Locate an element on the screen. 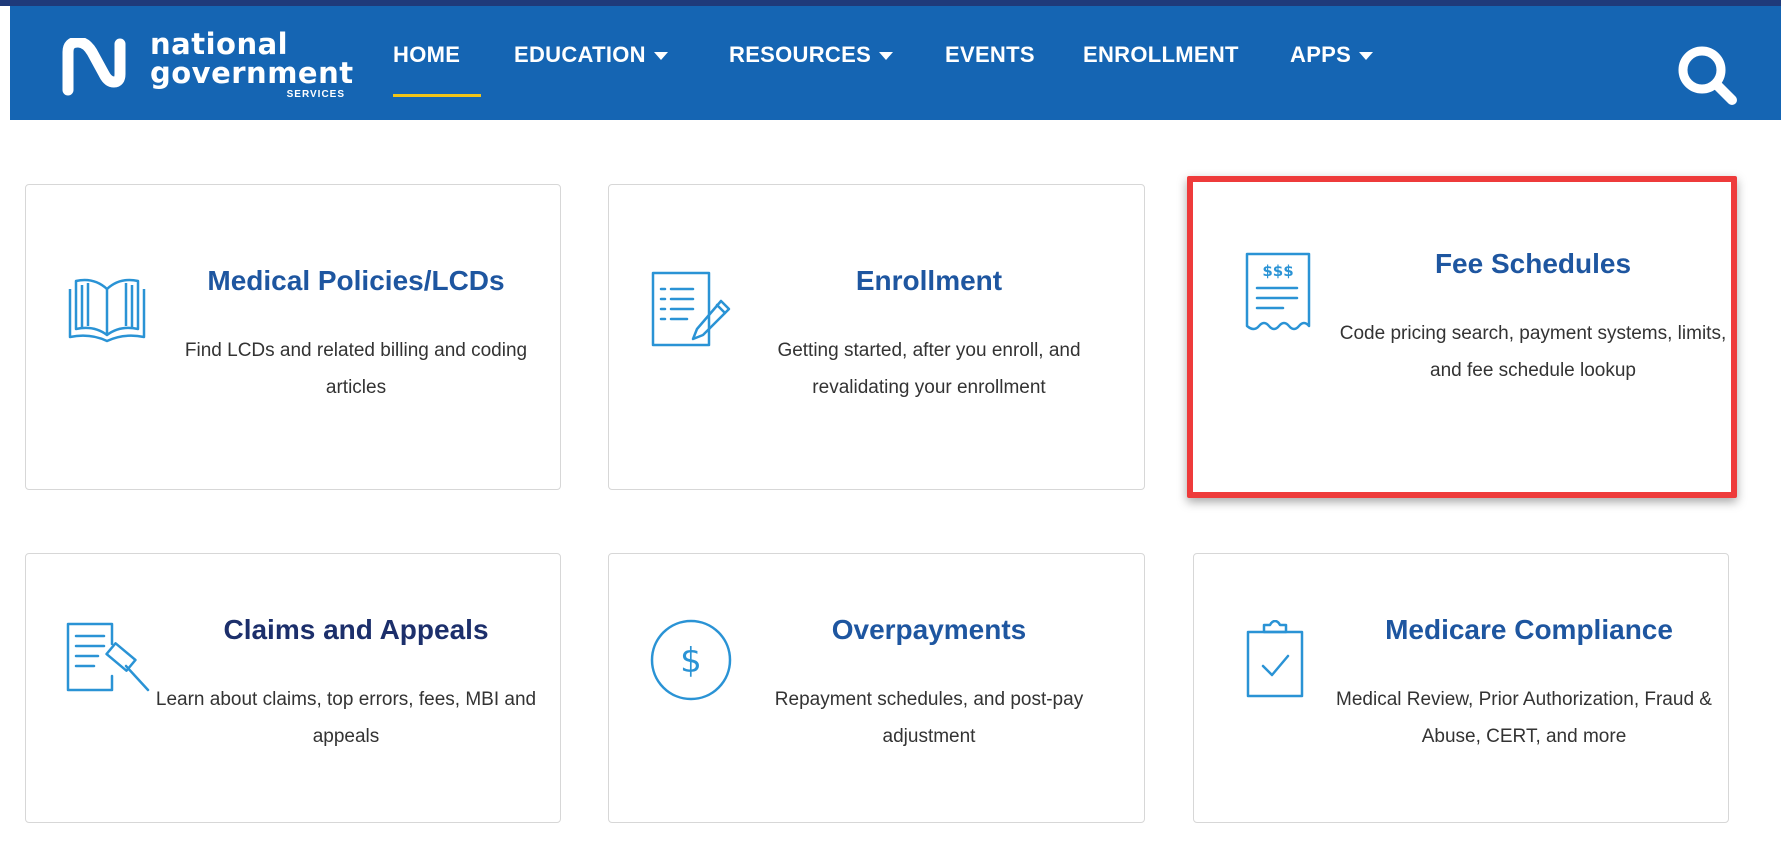 The height and width of the screenshot is (863, 1781). logo-wordmark: national government SERVICES is located at coordinates (252, 64).